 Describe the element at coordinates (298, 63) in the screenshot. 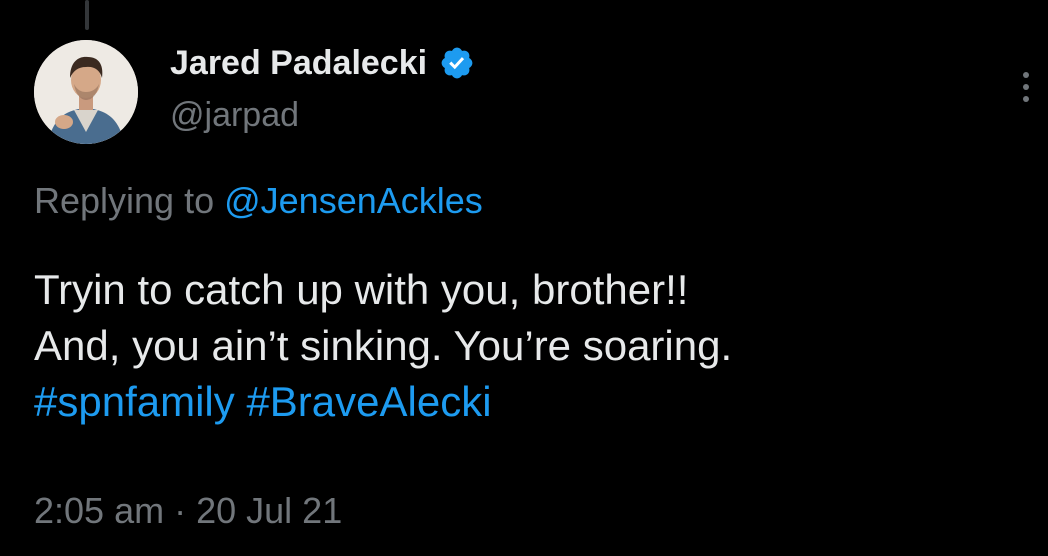

I see `author-display-name: Jared Padalecki` at that location.